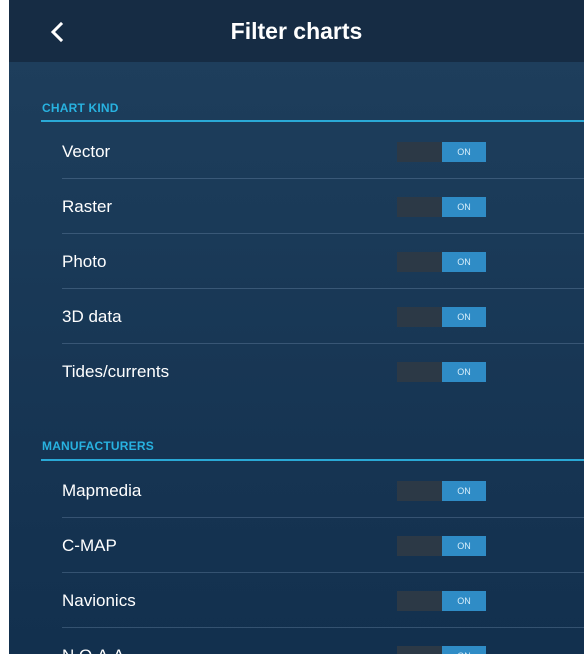 The height and width of the screenshot is (654, 584). Describe the element at coordinates (321, 600) in the screenshot. I see `list-item-navionics: Navionics ON` at that location.